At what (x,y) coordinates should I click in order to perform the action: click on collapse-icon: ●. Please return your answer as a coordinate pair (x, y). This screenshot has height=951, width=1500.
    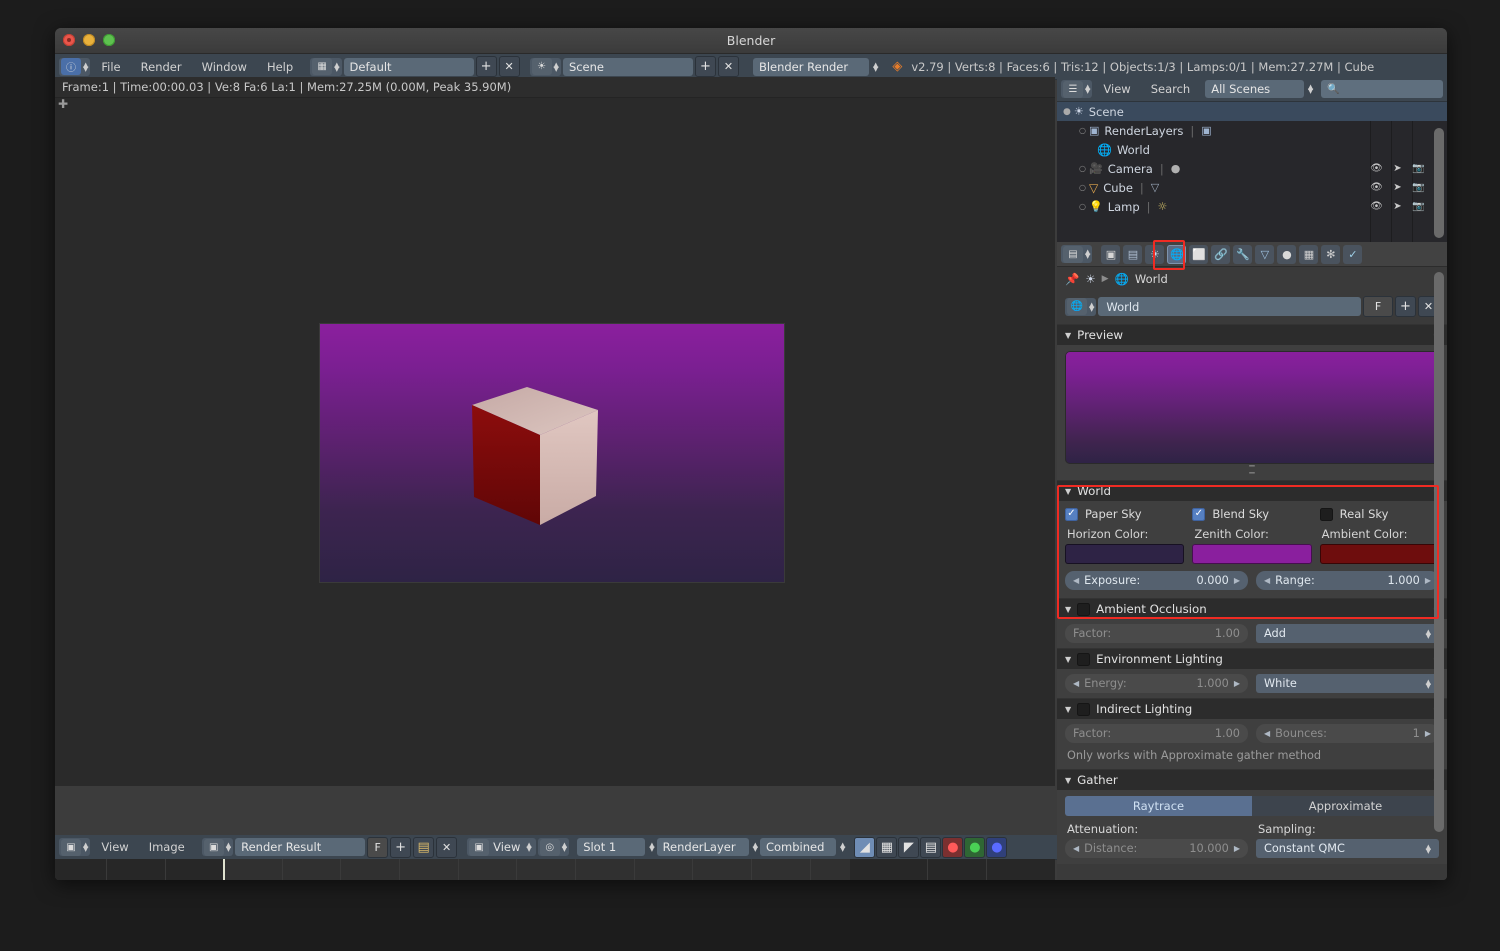
    Looking at the image, I should click on (1067, 112).